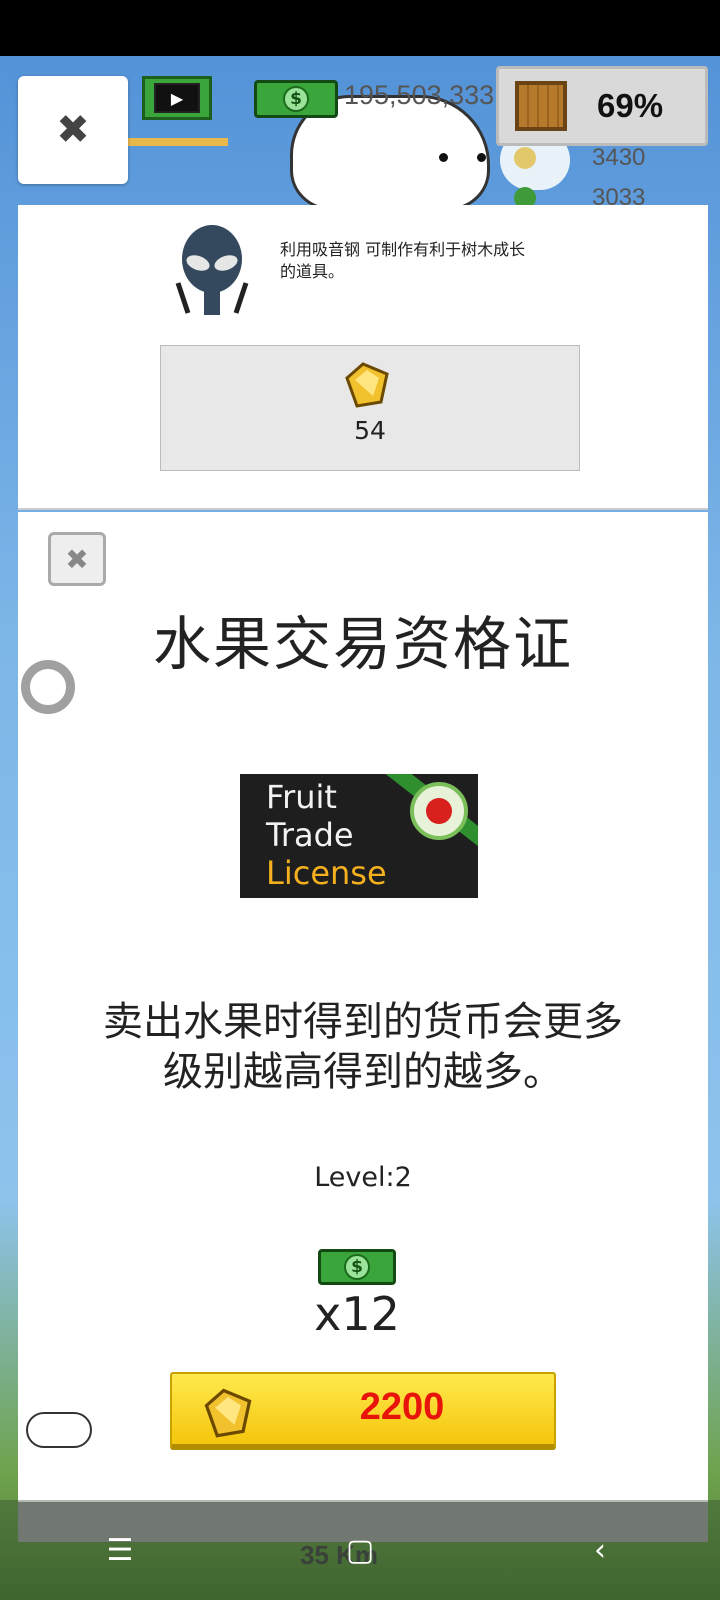 This screenshot has width=720, height=1600. I want to click on crate-icon, so click(541, 106).